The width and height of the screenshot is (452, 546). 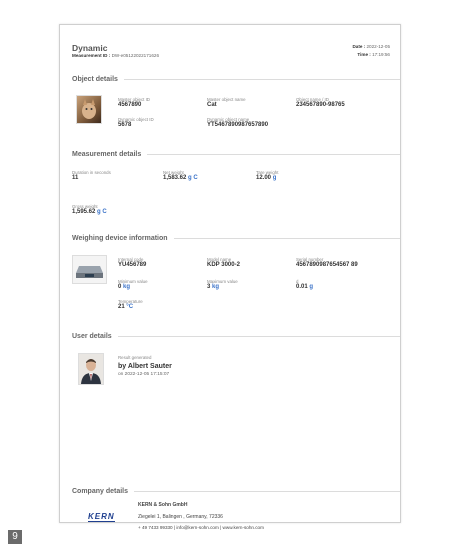 What do you see at coordinates (267, 175) in the screenshot?
I see `tare-weight: Tare weight 12.00 g` at bounding box center [267, 175].